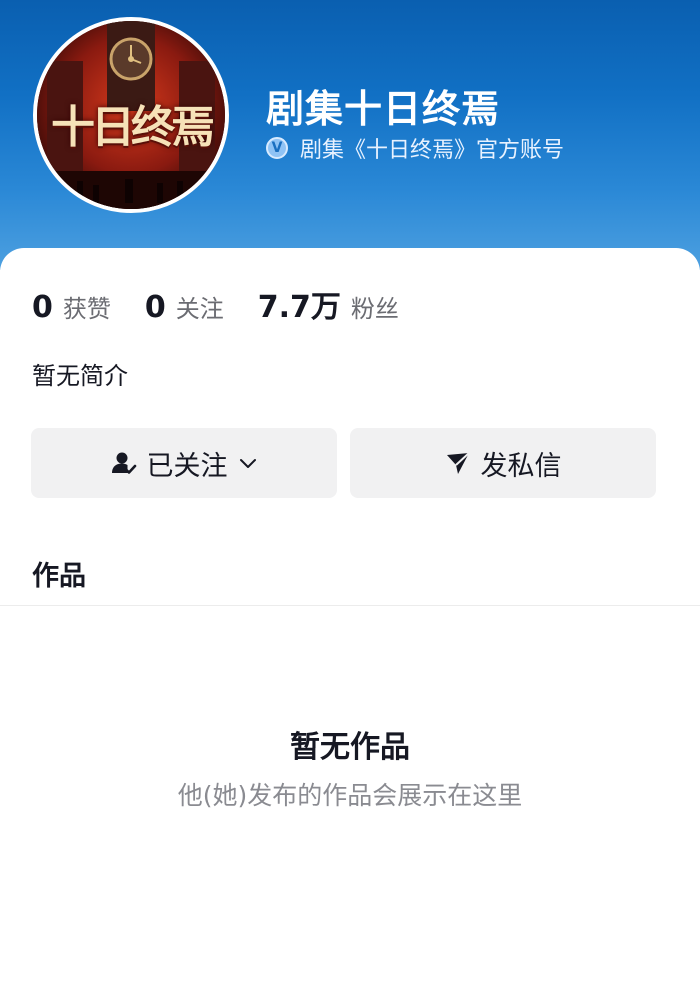 The width and height of the screenshot is (700, 991). What do you see at coordinates (133, 127) in the screenshot?
I see `avatar-title-text: 十日终焉` at bounding box center [133, 127].